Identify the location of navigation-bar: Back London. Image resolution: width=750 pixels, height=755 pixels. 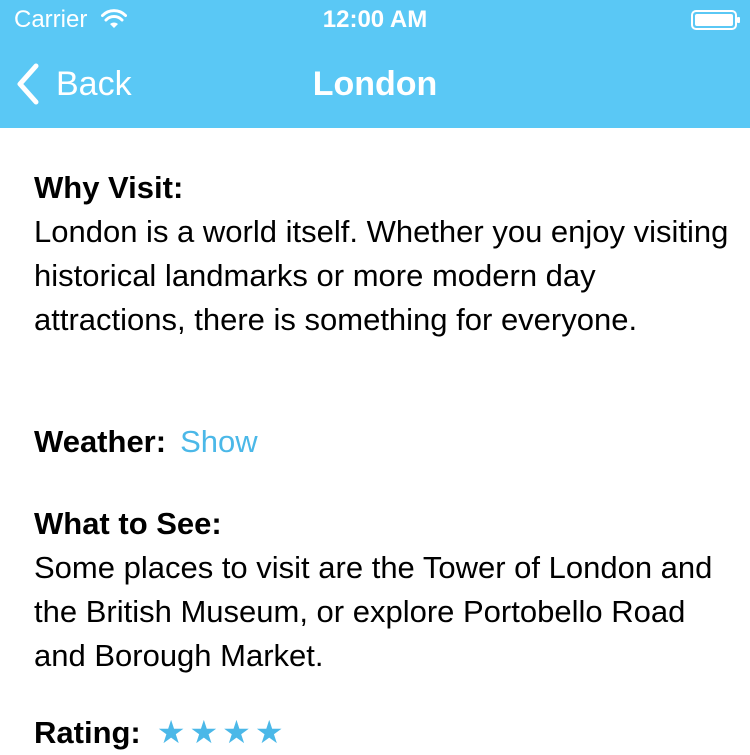
(375, 84).